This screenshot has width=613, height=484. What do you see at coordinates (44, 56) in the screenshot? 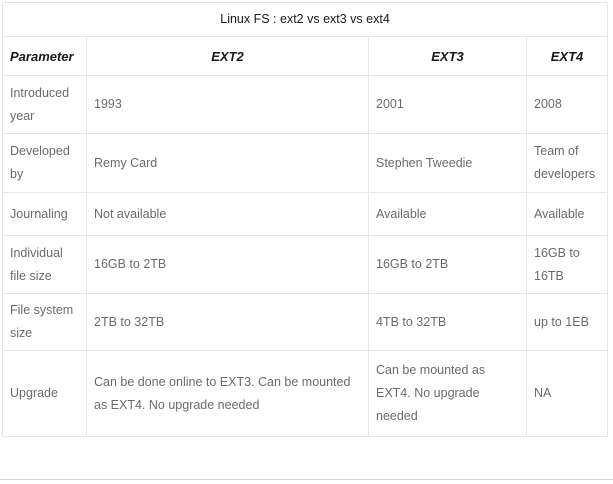
I see `header-parameter: Parameter` at bounding box center [44, 56].